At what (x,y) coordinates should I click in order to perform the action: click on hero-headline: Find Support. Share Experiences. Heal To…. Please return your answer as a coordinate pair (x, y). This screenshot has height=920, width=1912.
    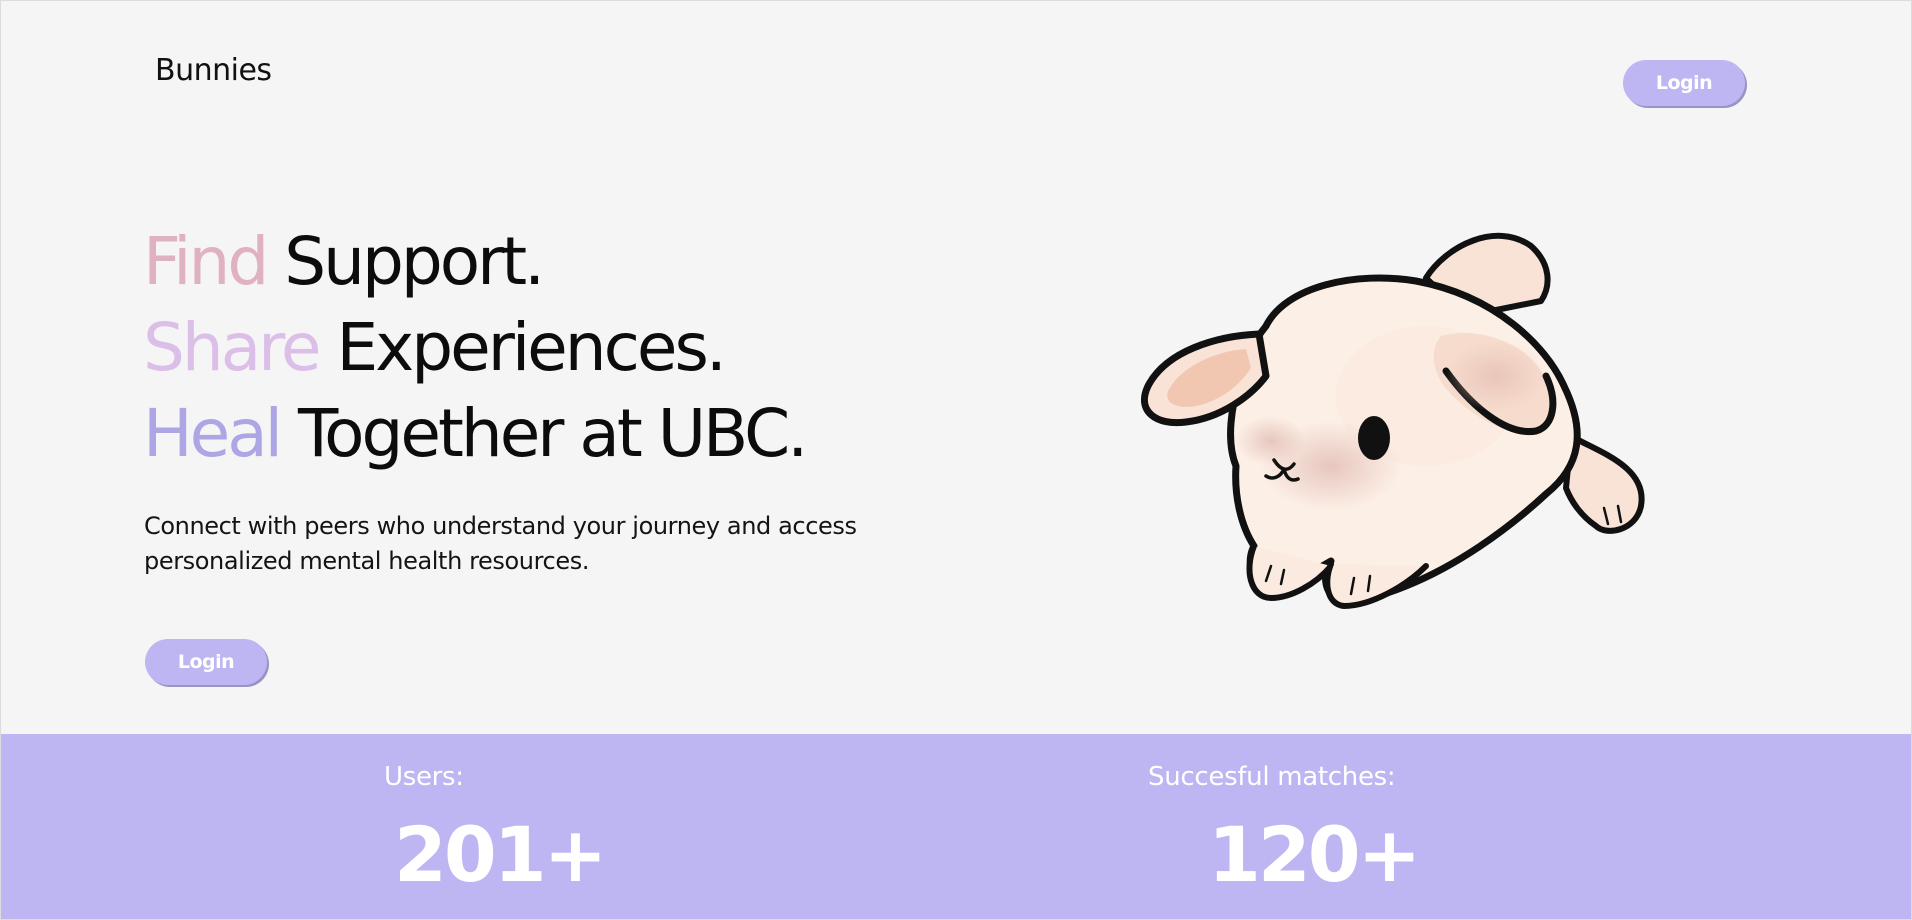
    Looking at the image, I should click on (475, 348).